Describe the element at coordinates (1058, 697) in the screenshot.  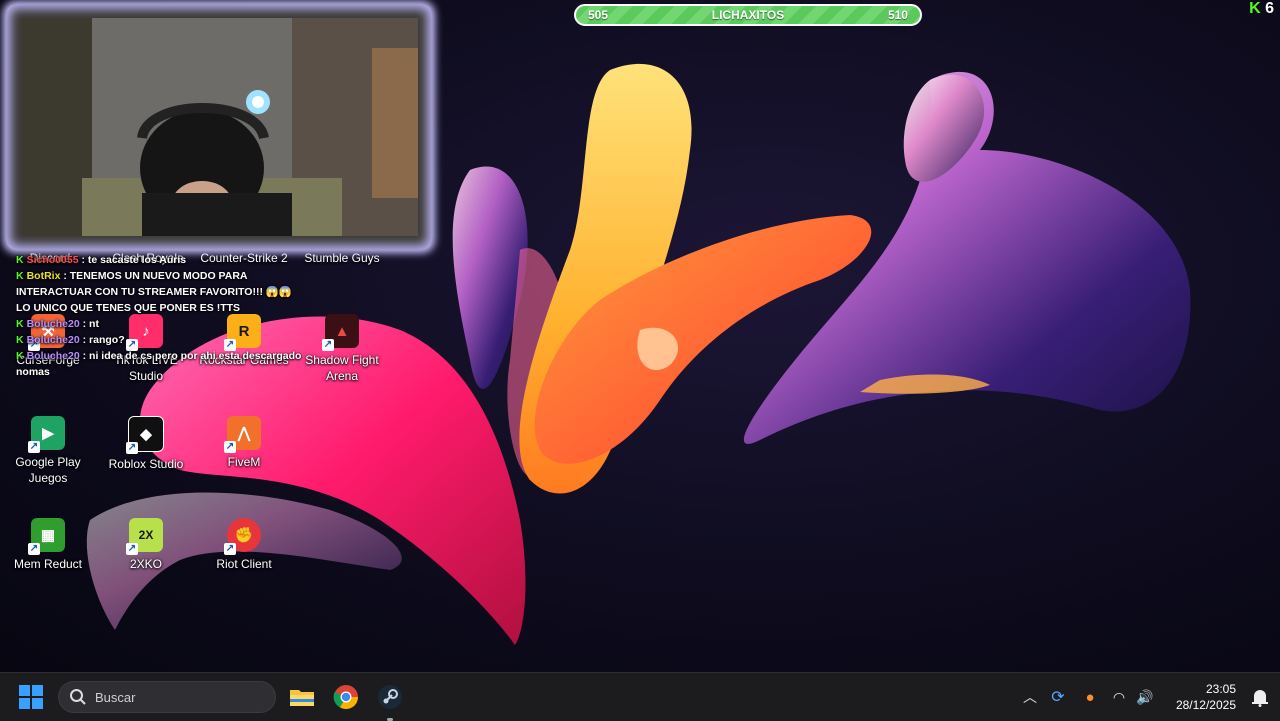
I see `sync-icon: ⟳` at that location.